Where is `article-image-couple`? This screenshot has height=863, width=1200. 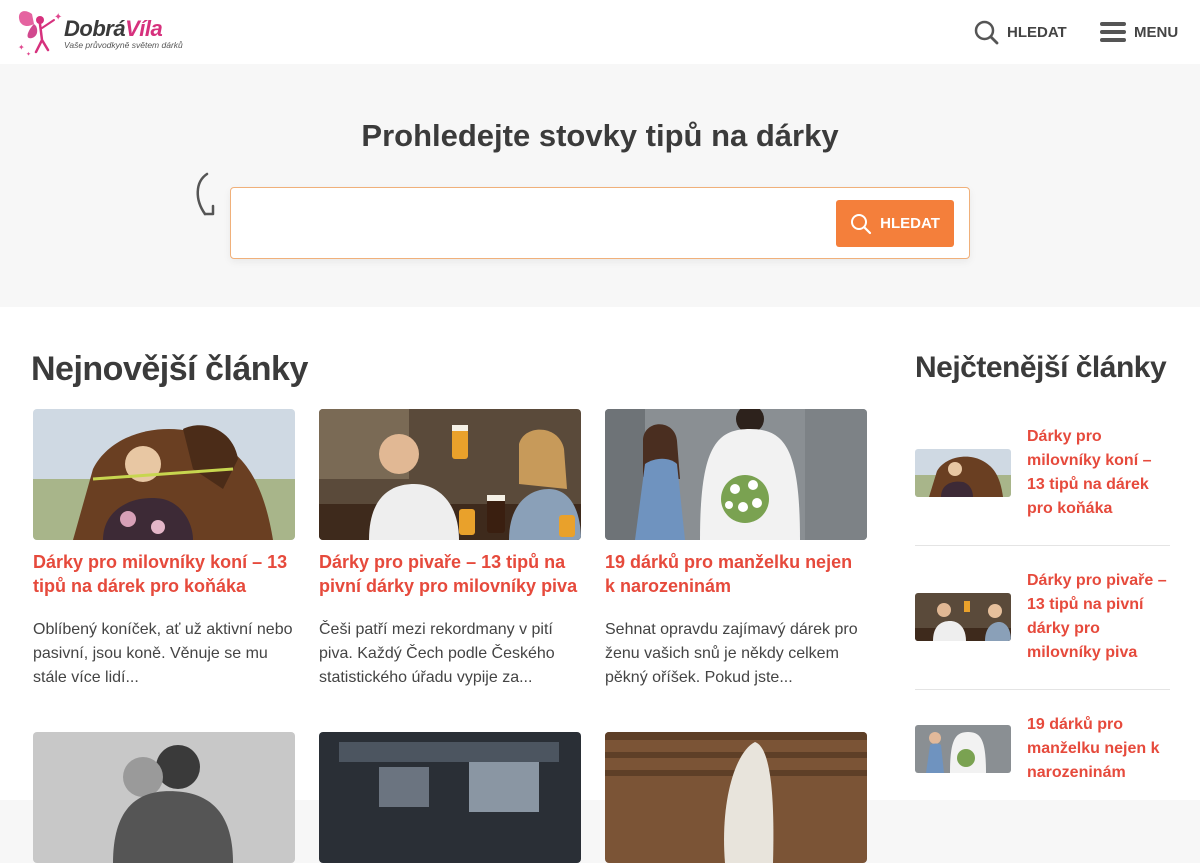 article-image-couple is located at coordinates (164, 797).